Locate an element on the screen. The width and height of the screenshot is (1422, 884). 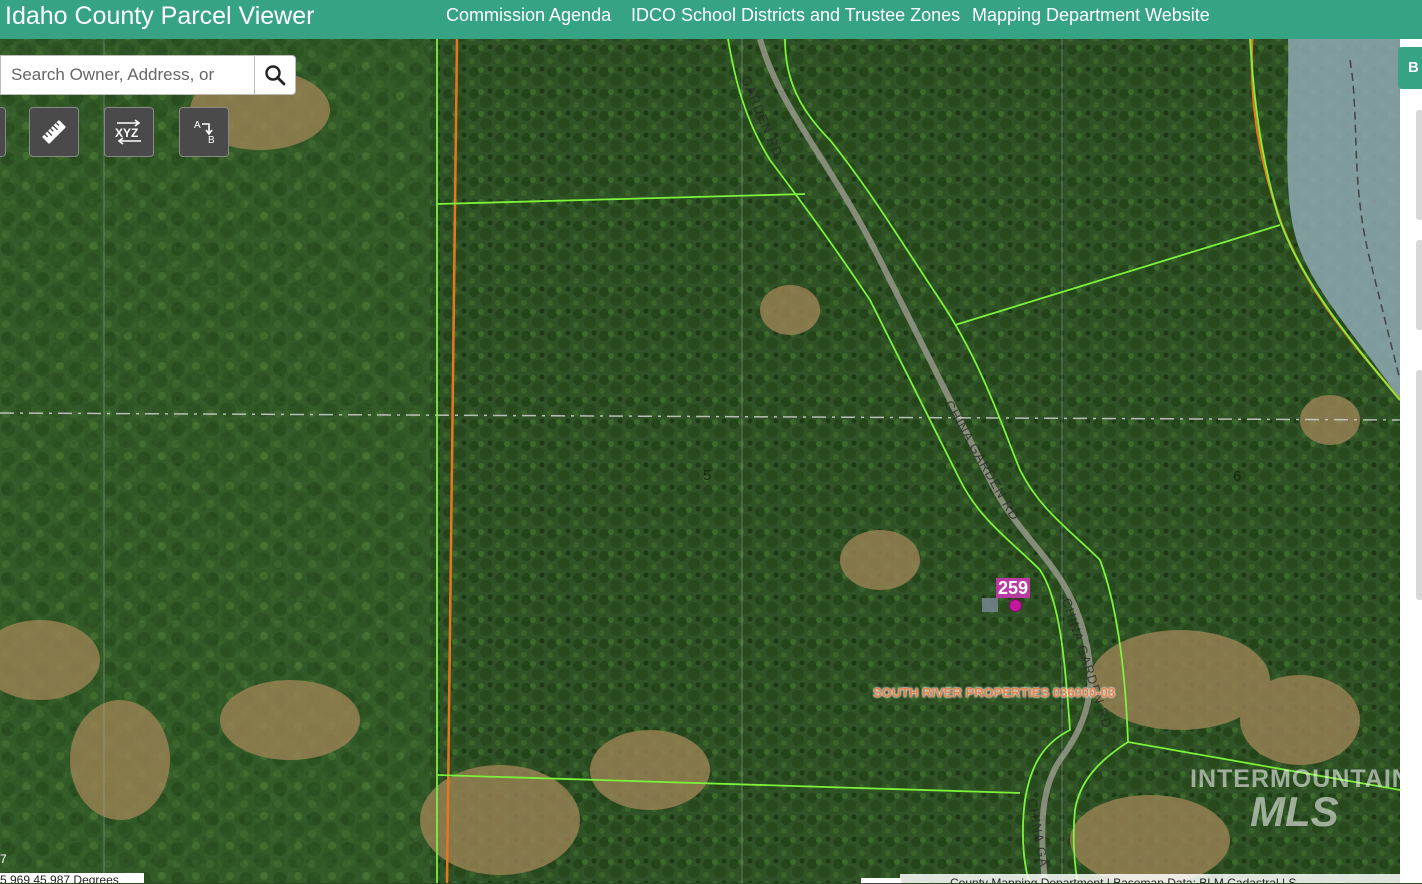
xyz-icon: XYZ is located at coordinates (129, 132).